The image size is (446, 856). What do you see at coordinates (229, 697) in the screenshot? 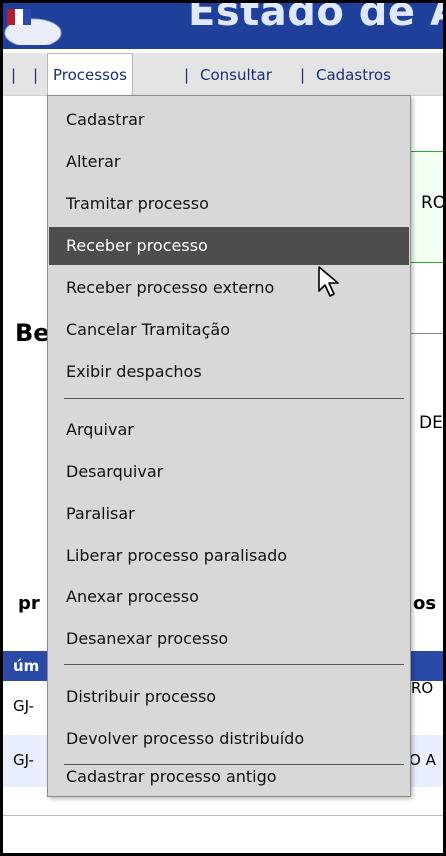
I see `menu-item-distribuir-processo: Distribuir processo` at bounding box center [229, 697].